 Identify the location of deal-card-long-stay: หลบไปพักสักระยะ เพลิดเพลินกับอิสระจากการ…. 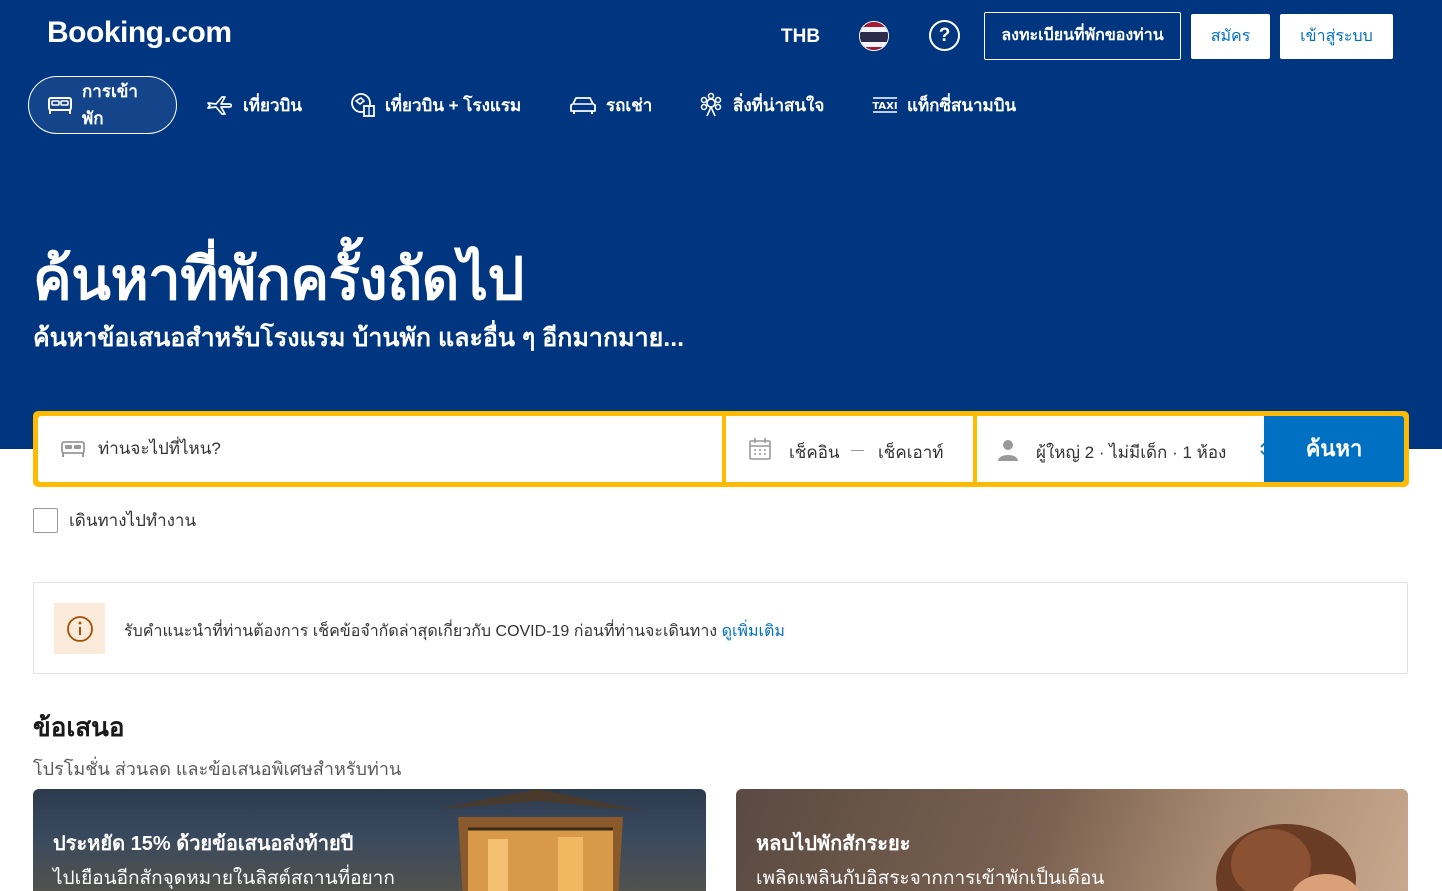
(1072, 840).